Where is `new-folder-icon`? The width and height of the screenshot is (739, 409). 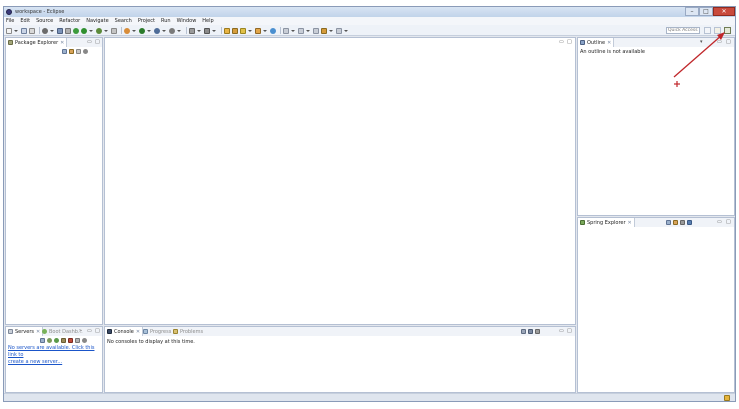
new-folder-icon is located at coordinates (235, 30).